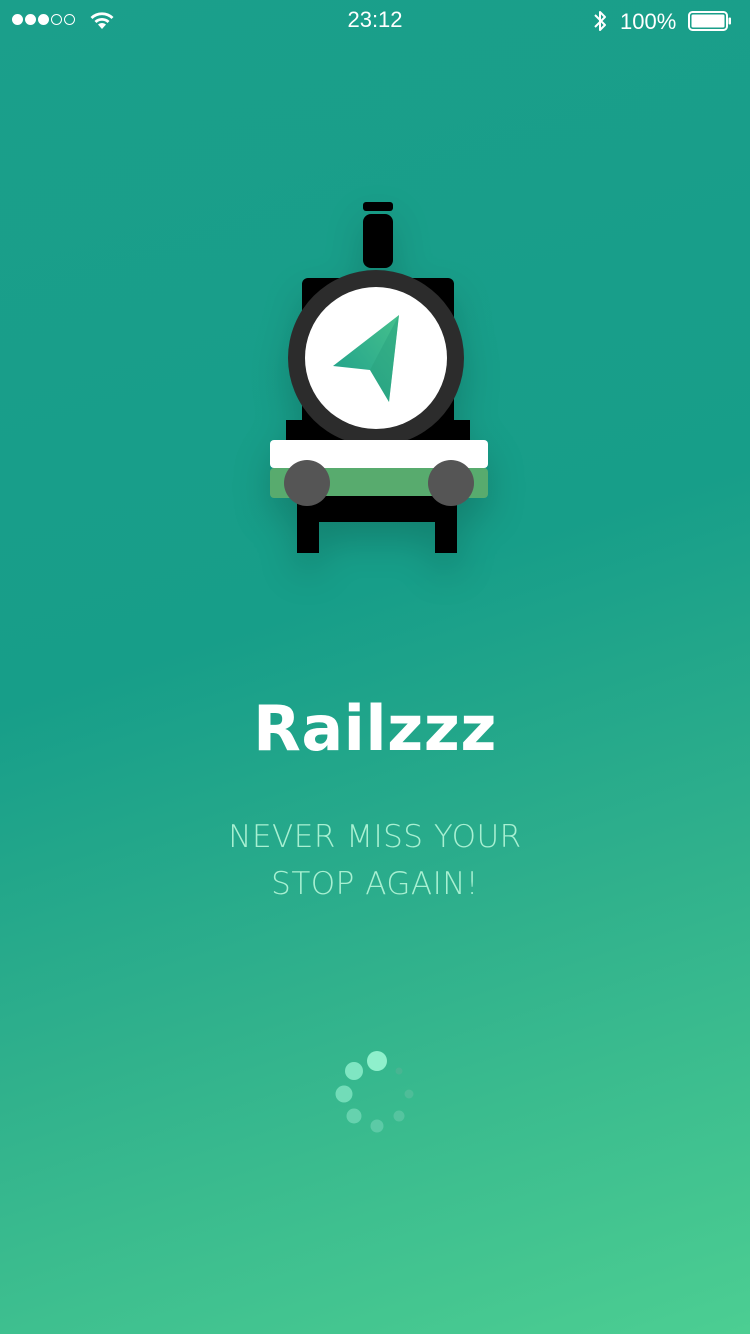 The height and width of the screenshot is (1334, 750). I want to click on loading-spinner-icon, so click(374, 1092).